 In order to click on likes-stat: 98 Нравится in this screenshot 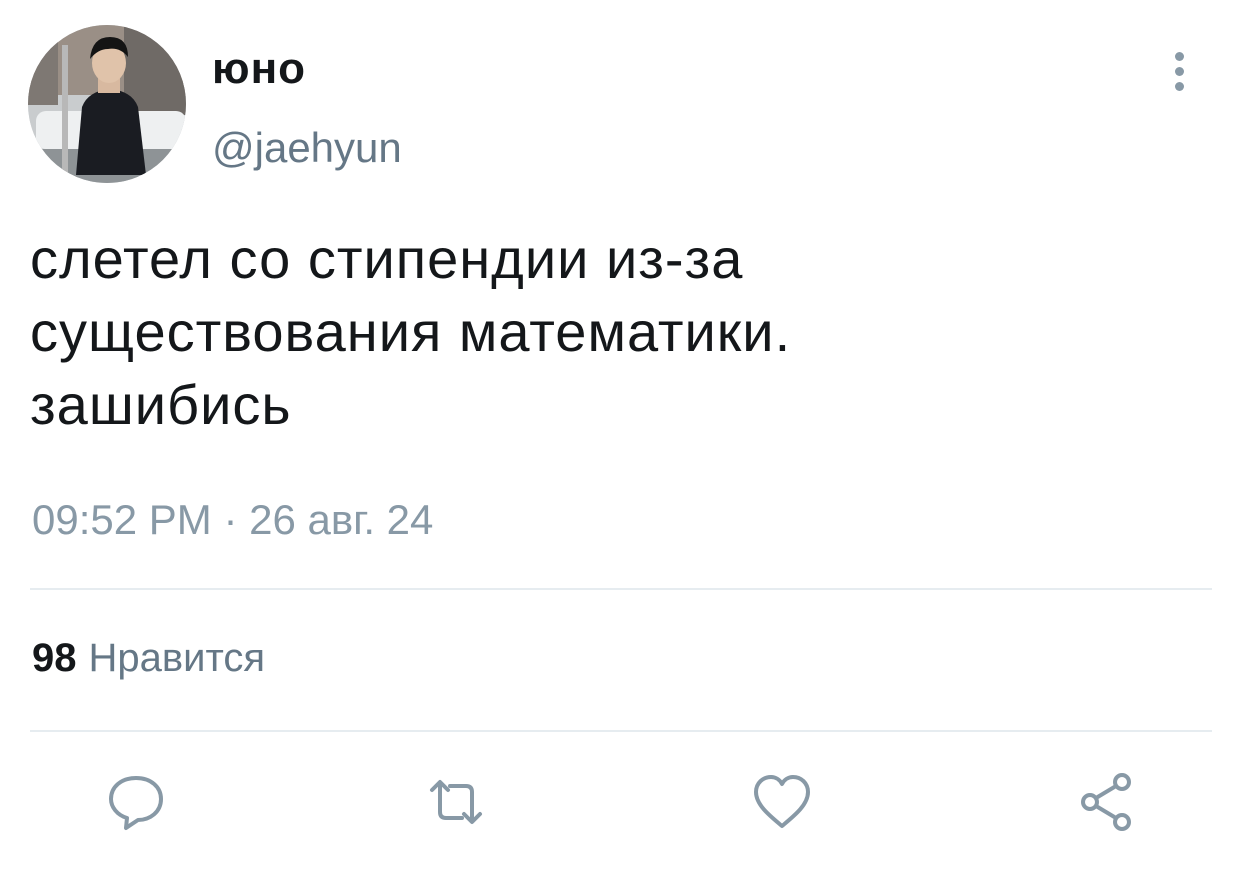, I will do `click(148, 658)`.